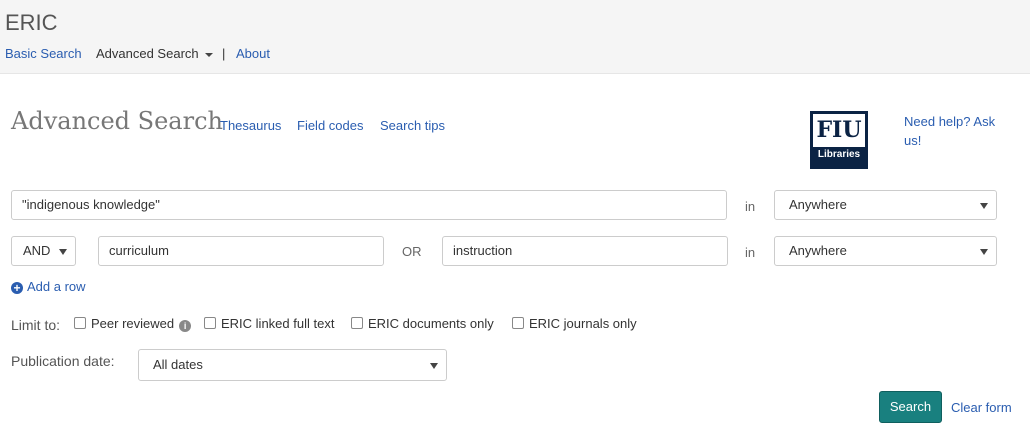 This screenshot has width=1030, height=433. I want to click on publication-date-value: All dates, so click(178, 364).